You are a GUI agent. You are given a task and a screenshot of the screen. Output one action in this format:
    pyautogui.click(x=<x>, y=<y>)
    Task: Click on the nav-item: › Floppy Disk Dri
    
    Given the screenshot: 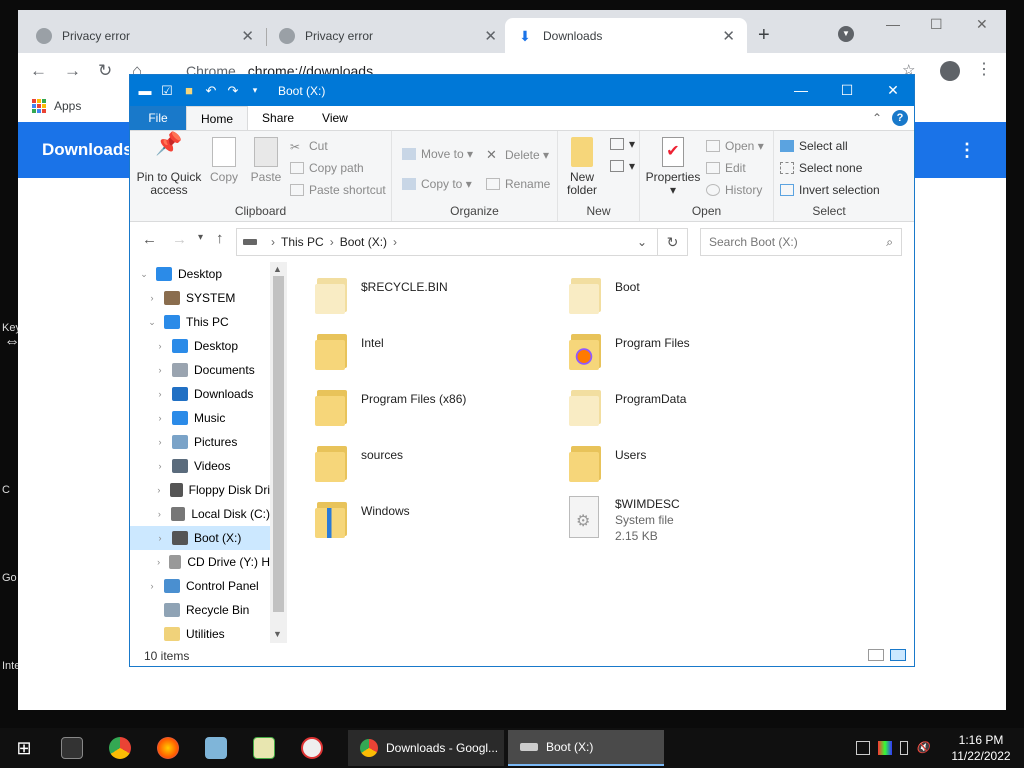 What is the action you would take?
    pyautogui.click(x=200, y=490)
    